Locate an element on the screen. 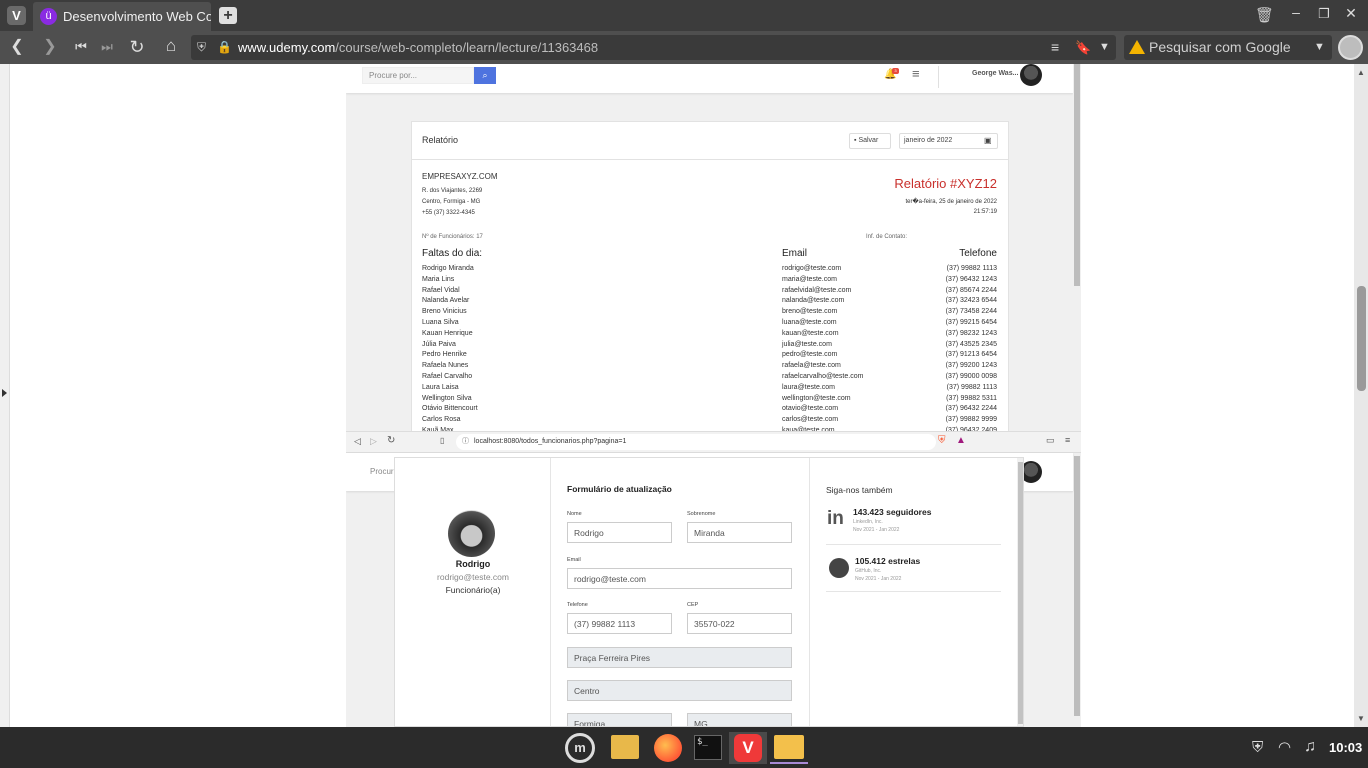 Image resolution: width=1368 pixels, height=768 pixels. video-scrollbar is located at coordinates (1077, 395).